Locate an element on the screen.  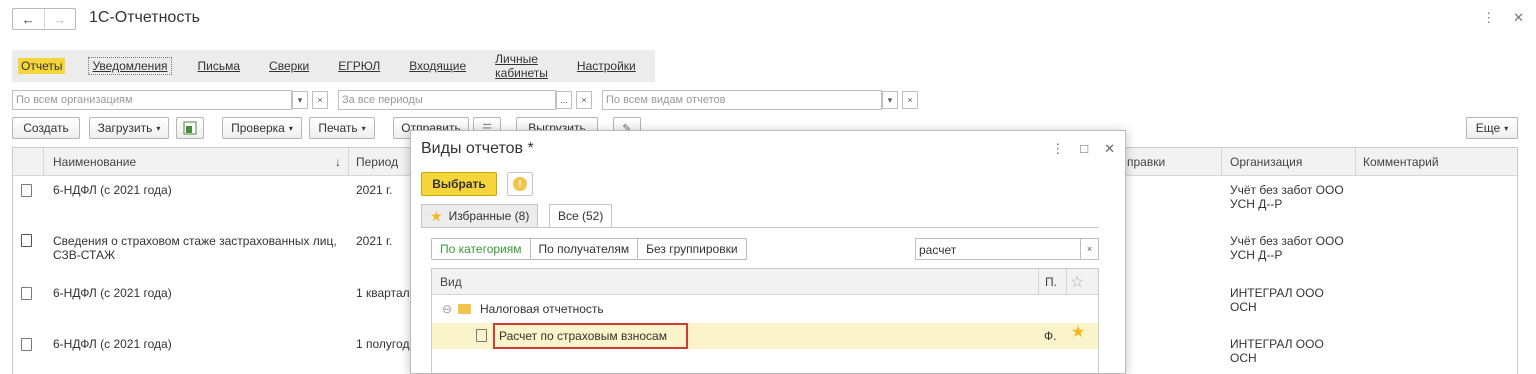
search-clear-button: × is located at coordinates (1090, 249).